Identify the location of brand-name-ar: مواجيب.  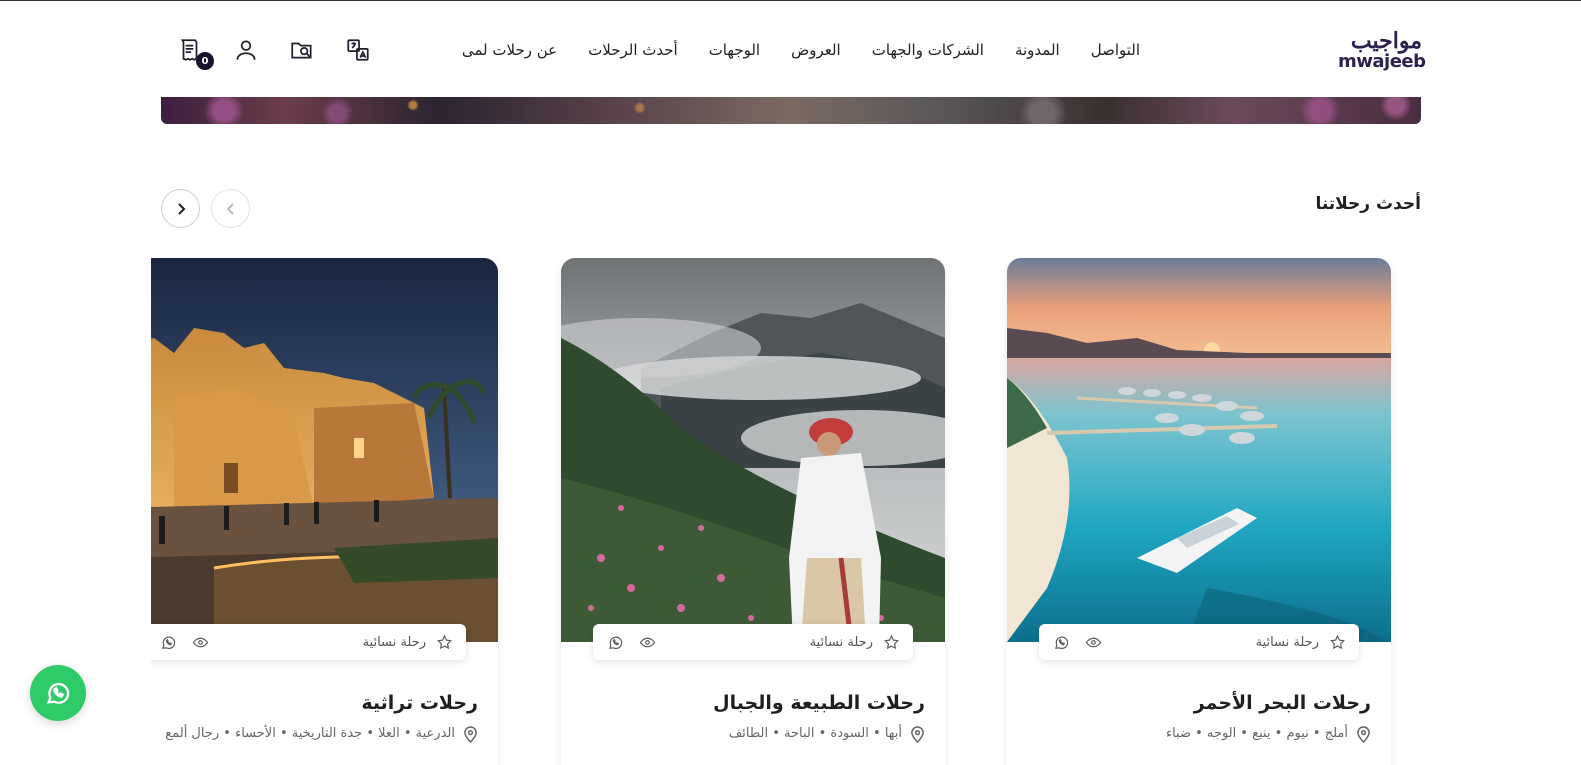
(1386, 41).